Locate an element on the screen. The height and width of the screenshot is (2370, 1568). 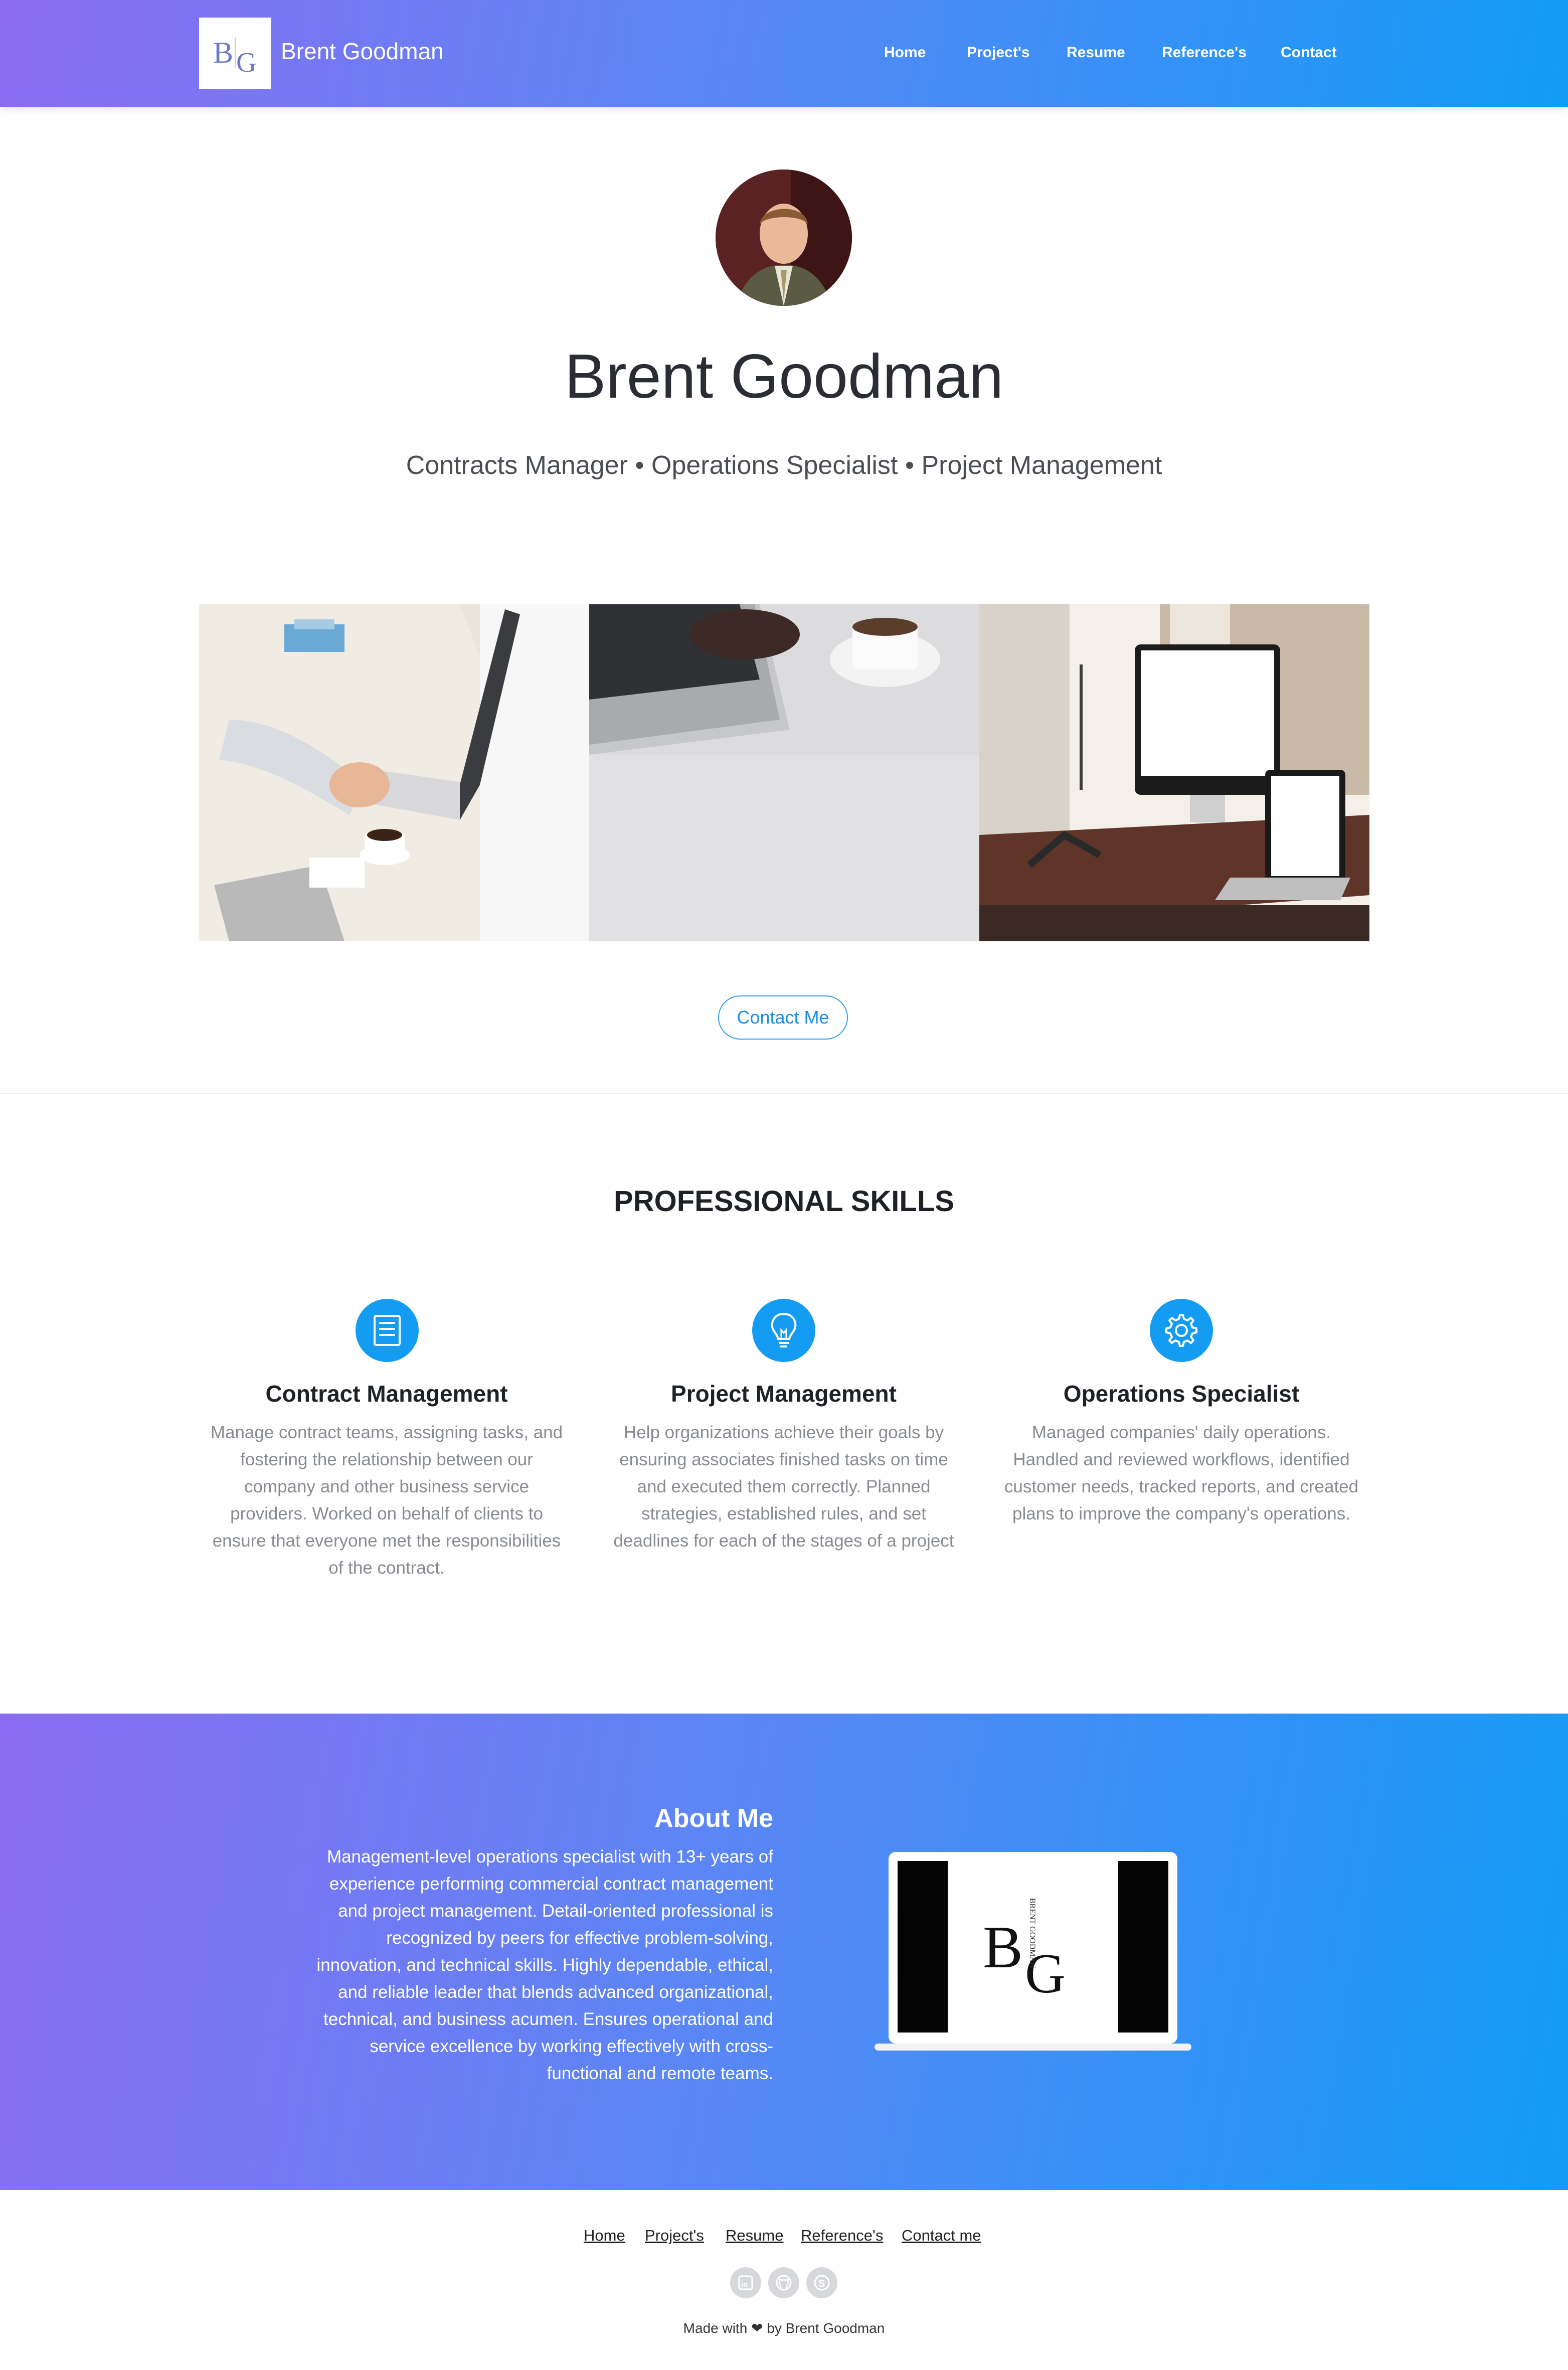
gear-icon is located at coordinates (1181, 1330).